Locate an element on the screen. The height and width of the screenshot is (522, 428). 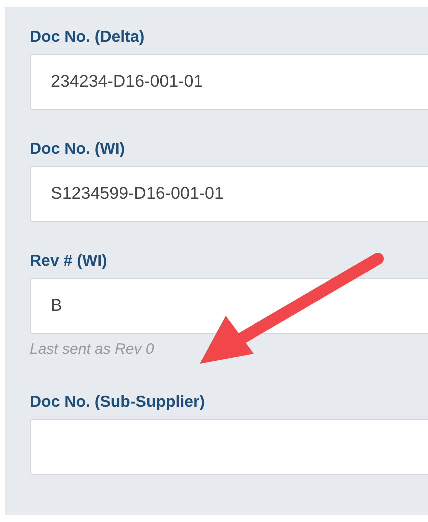
input-field is located at coordinates (229, 447).